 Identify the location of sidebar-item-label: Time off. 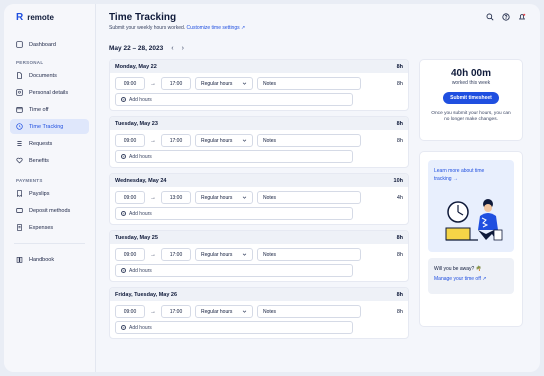
(39, 109).